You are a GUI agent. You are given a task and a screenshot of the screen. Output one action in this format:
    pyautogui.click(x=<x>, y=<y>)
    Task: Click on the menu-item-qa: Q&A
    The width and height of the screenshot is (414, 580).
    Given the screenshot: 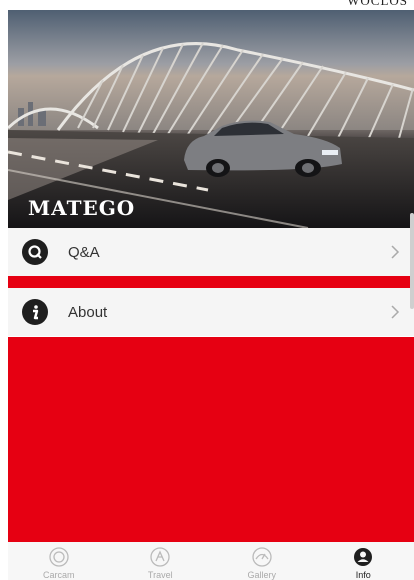 What is the action you would take?
    pyautogui.click(x=211, y=252)
    